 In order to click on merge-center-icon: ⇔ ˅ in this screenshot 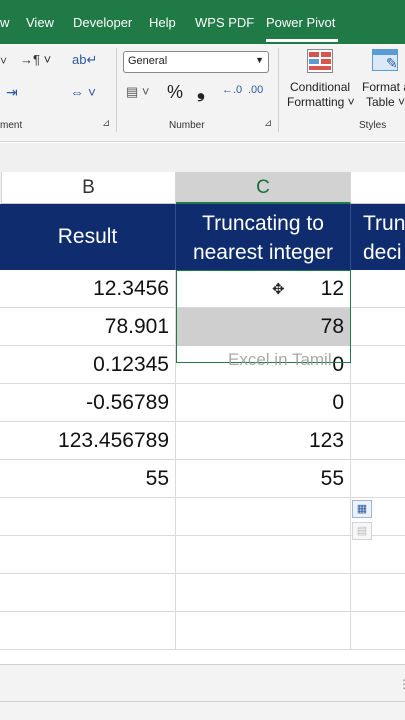, I will do `click(83, 92)`.